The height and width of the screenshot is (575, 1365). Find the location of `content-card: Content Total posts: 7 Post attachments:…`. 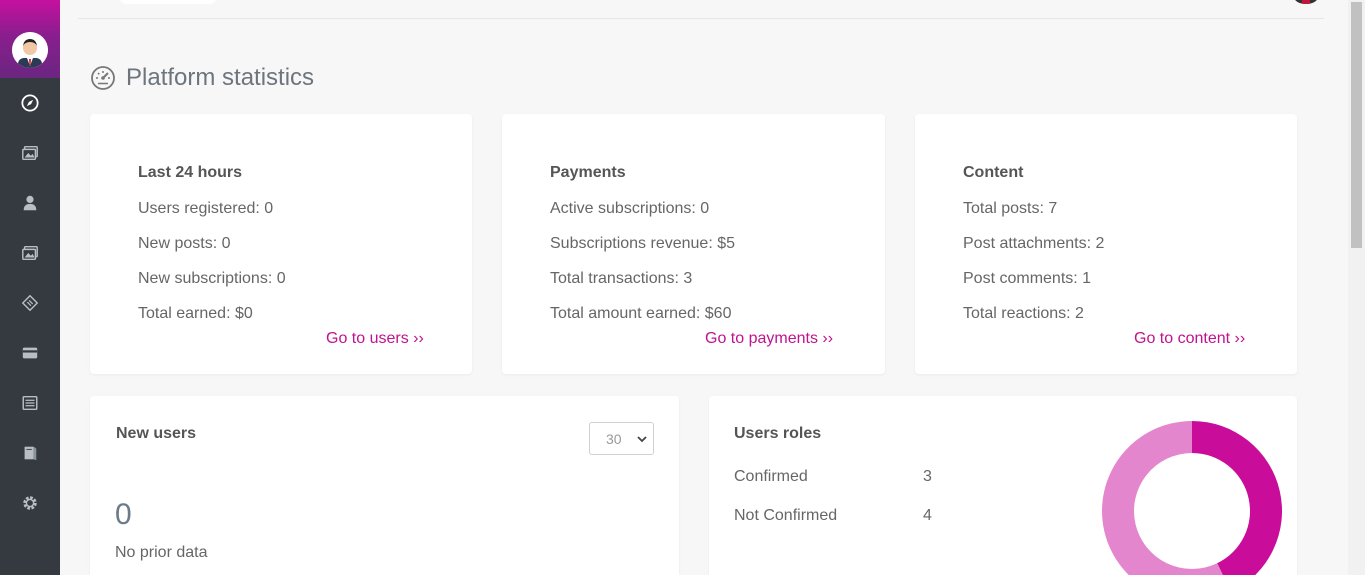

content-card: Content Total posts: 7 Post attachments:… is located at coordinates (1106, 244).